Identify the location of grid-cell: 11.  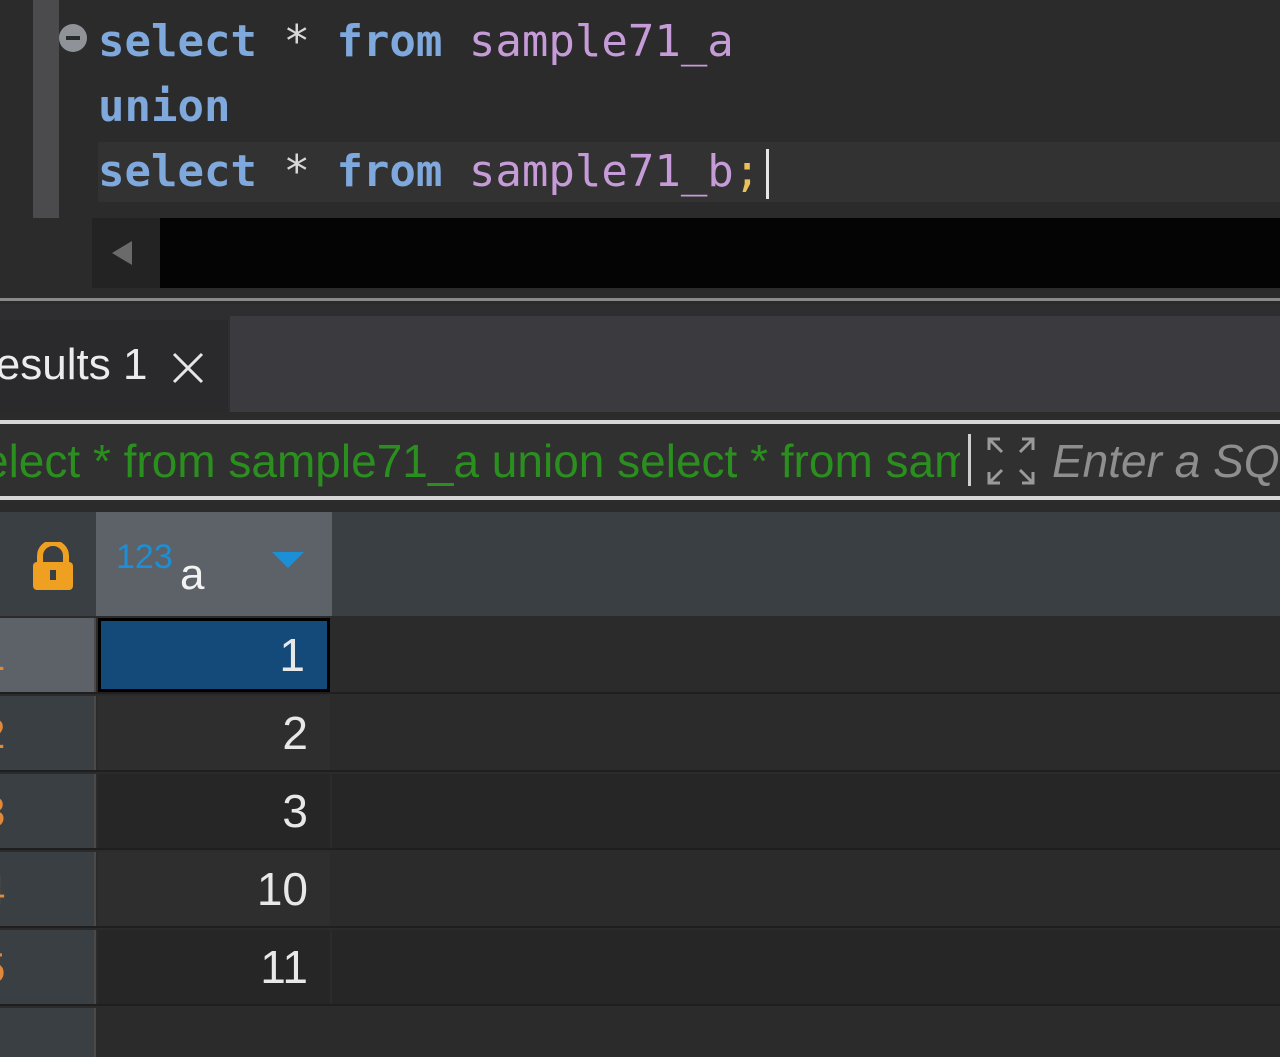
(214, 967).